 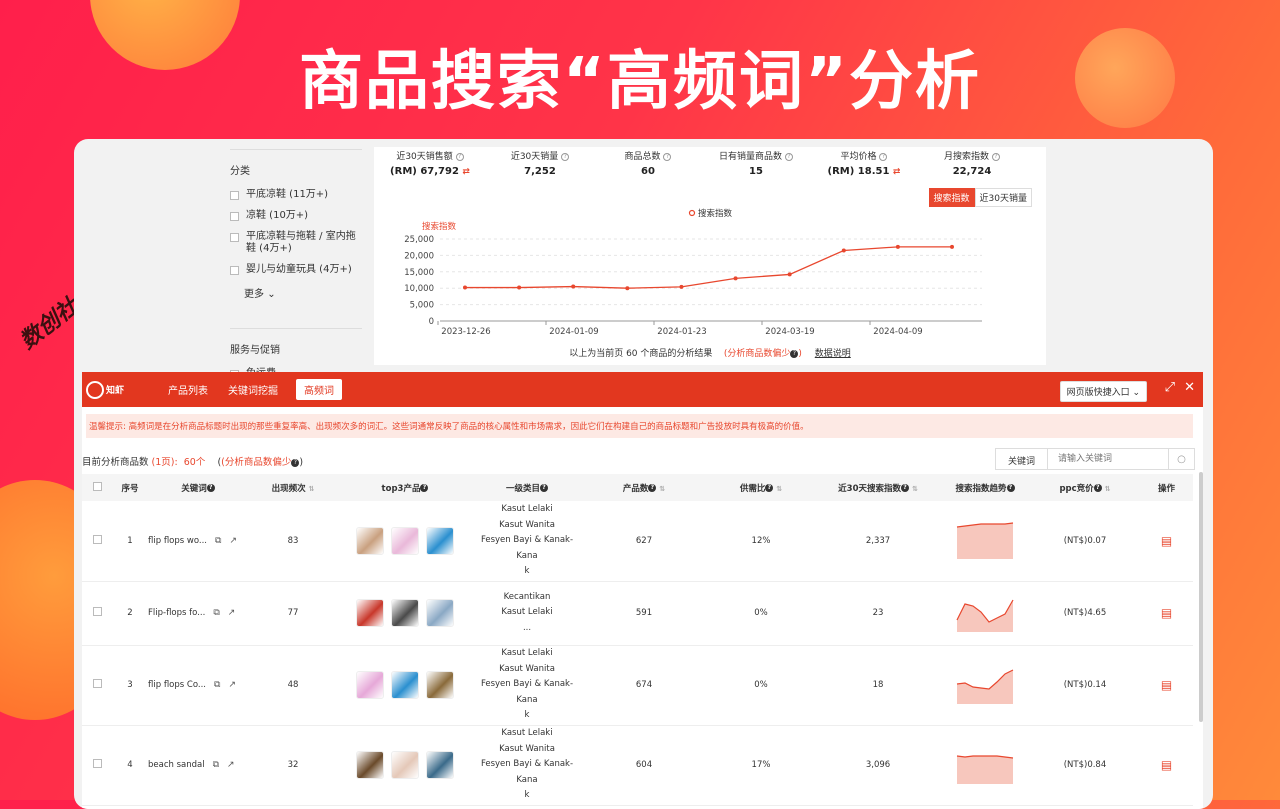 I want to click on ratio-cell: 12%, so click(x=761, y=541).